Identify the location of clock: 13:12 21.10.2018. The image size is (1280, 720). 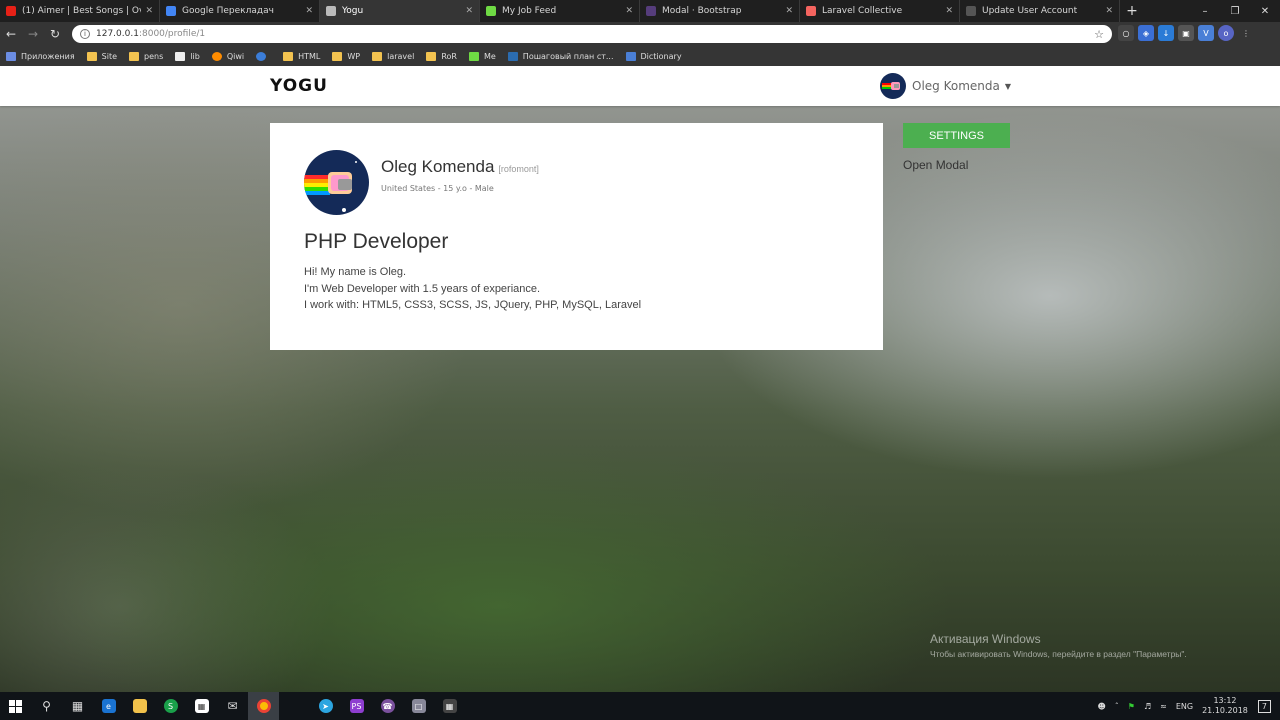
(1225, 706).